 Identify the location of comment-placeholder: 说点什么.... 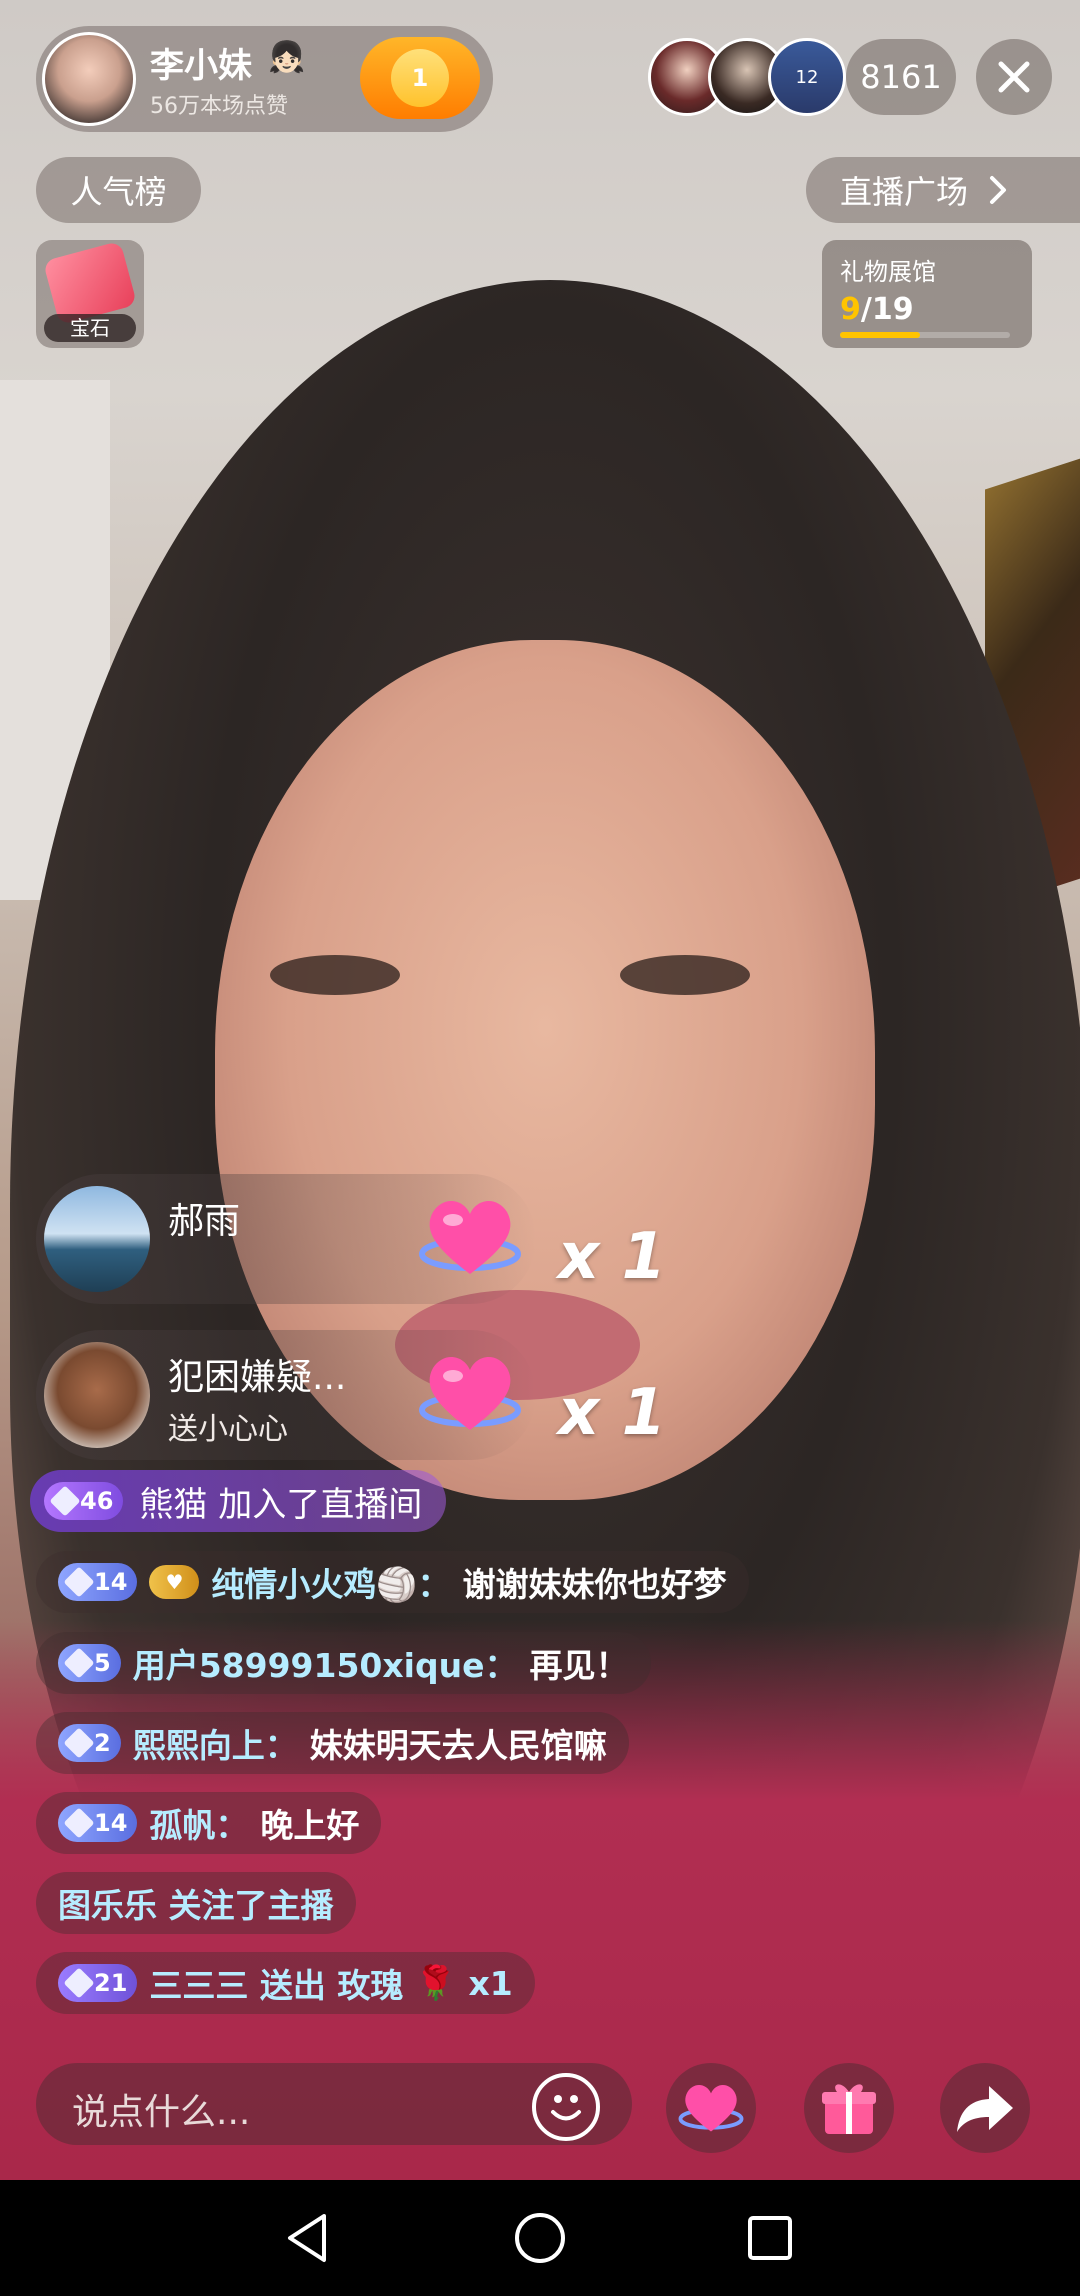
(161, 2112).